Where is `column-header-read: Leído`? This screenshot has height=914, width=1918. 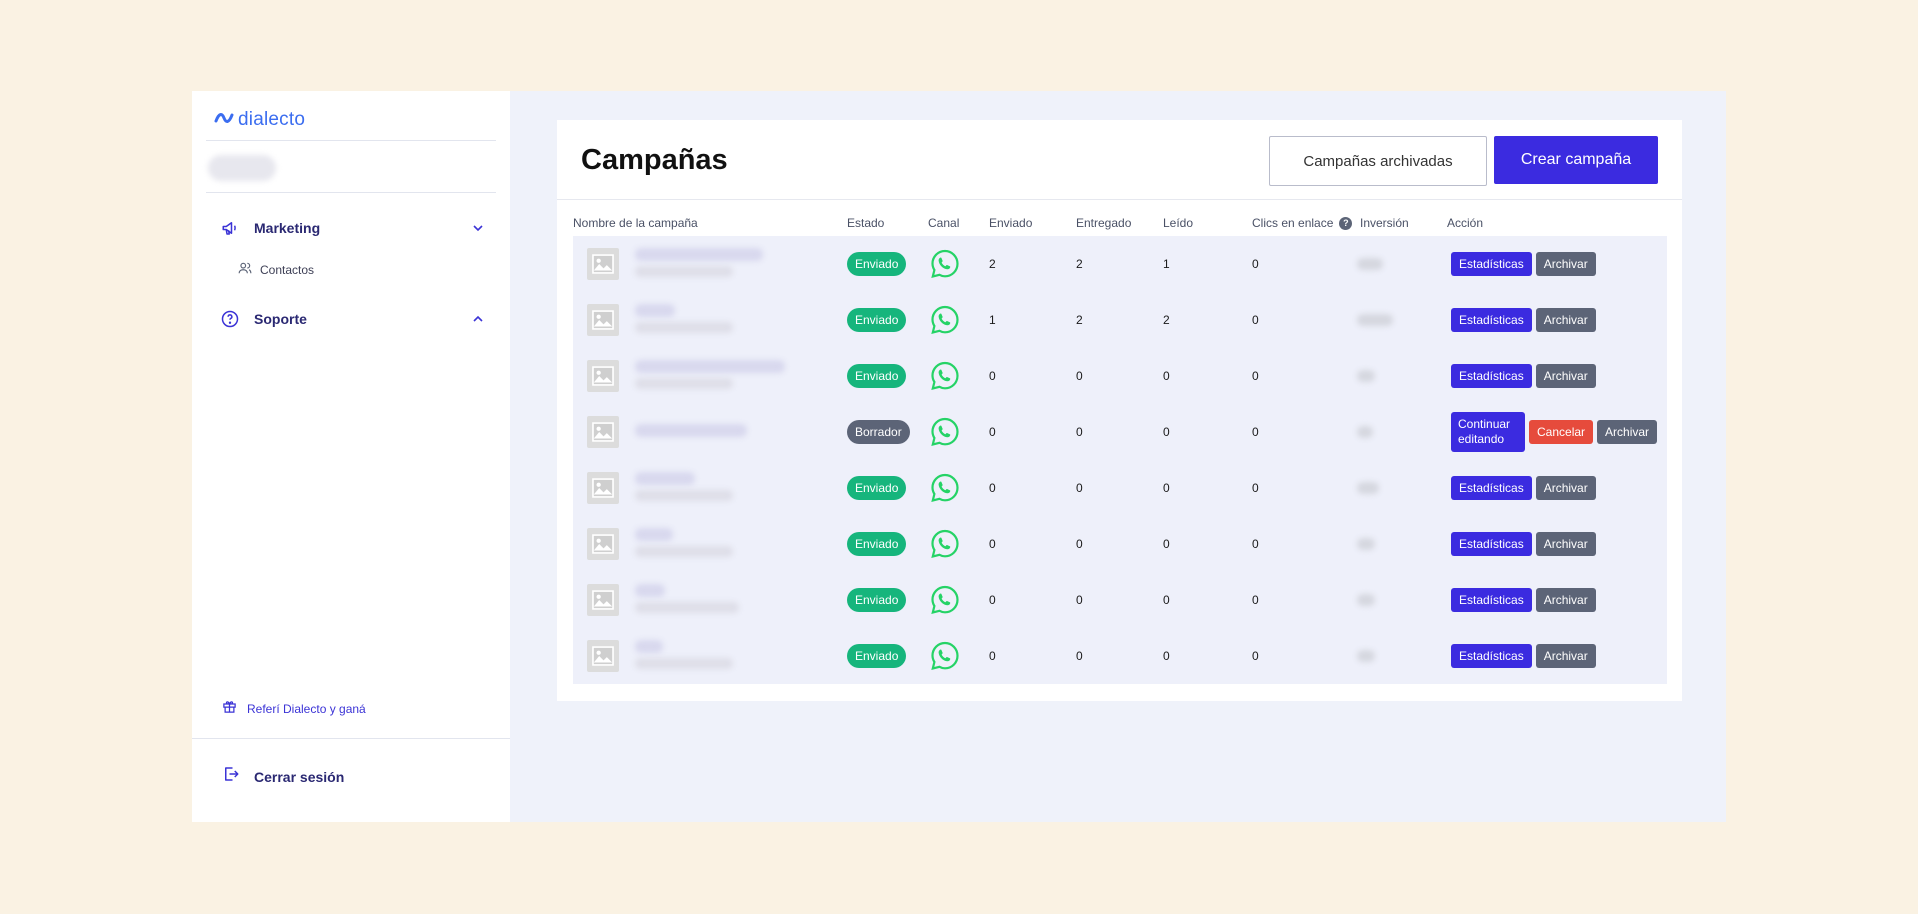
column-header-read: Leído is located at coordinates (1178, 223).